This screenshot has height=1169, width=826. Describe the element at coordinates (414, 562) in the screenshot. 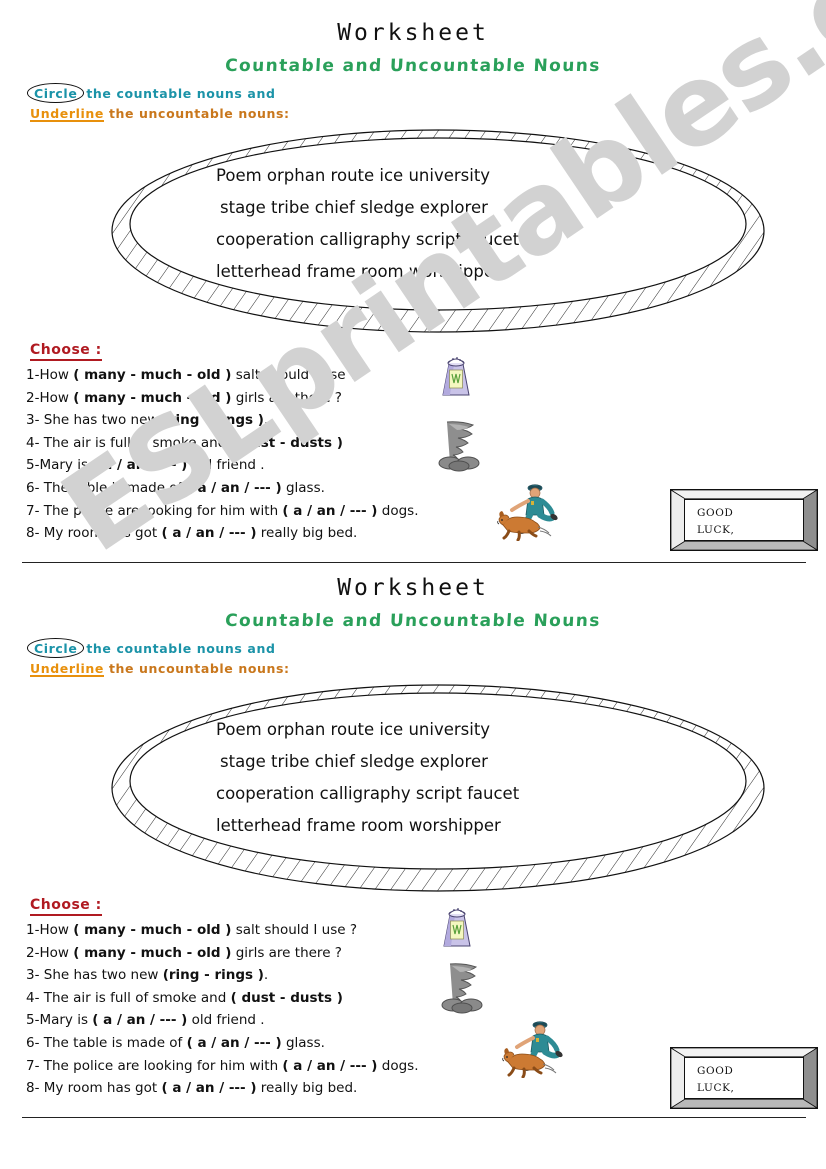

I see `section-divider` at that location.